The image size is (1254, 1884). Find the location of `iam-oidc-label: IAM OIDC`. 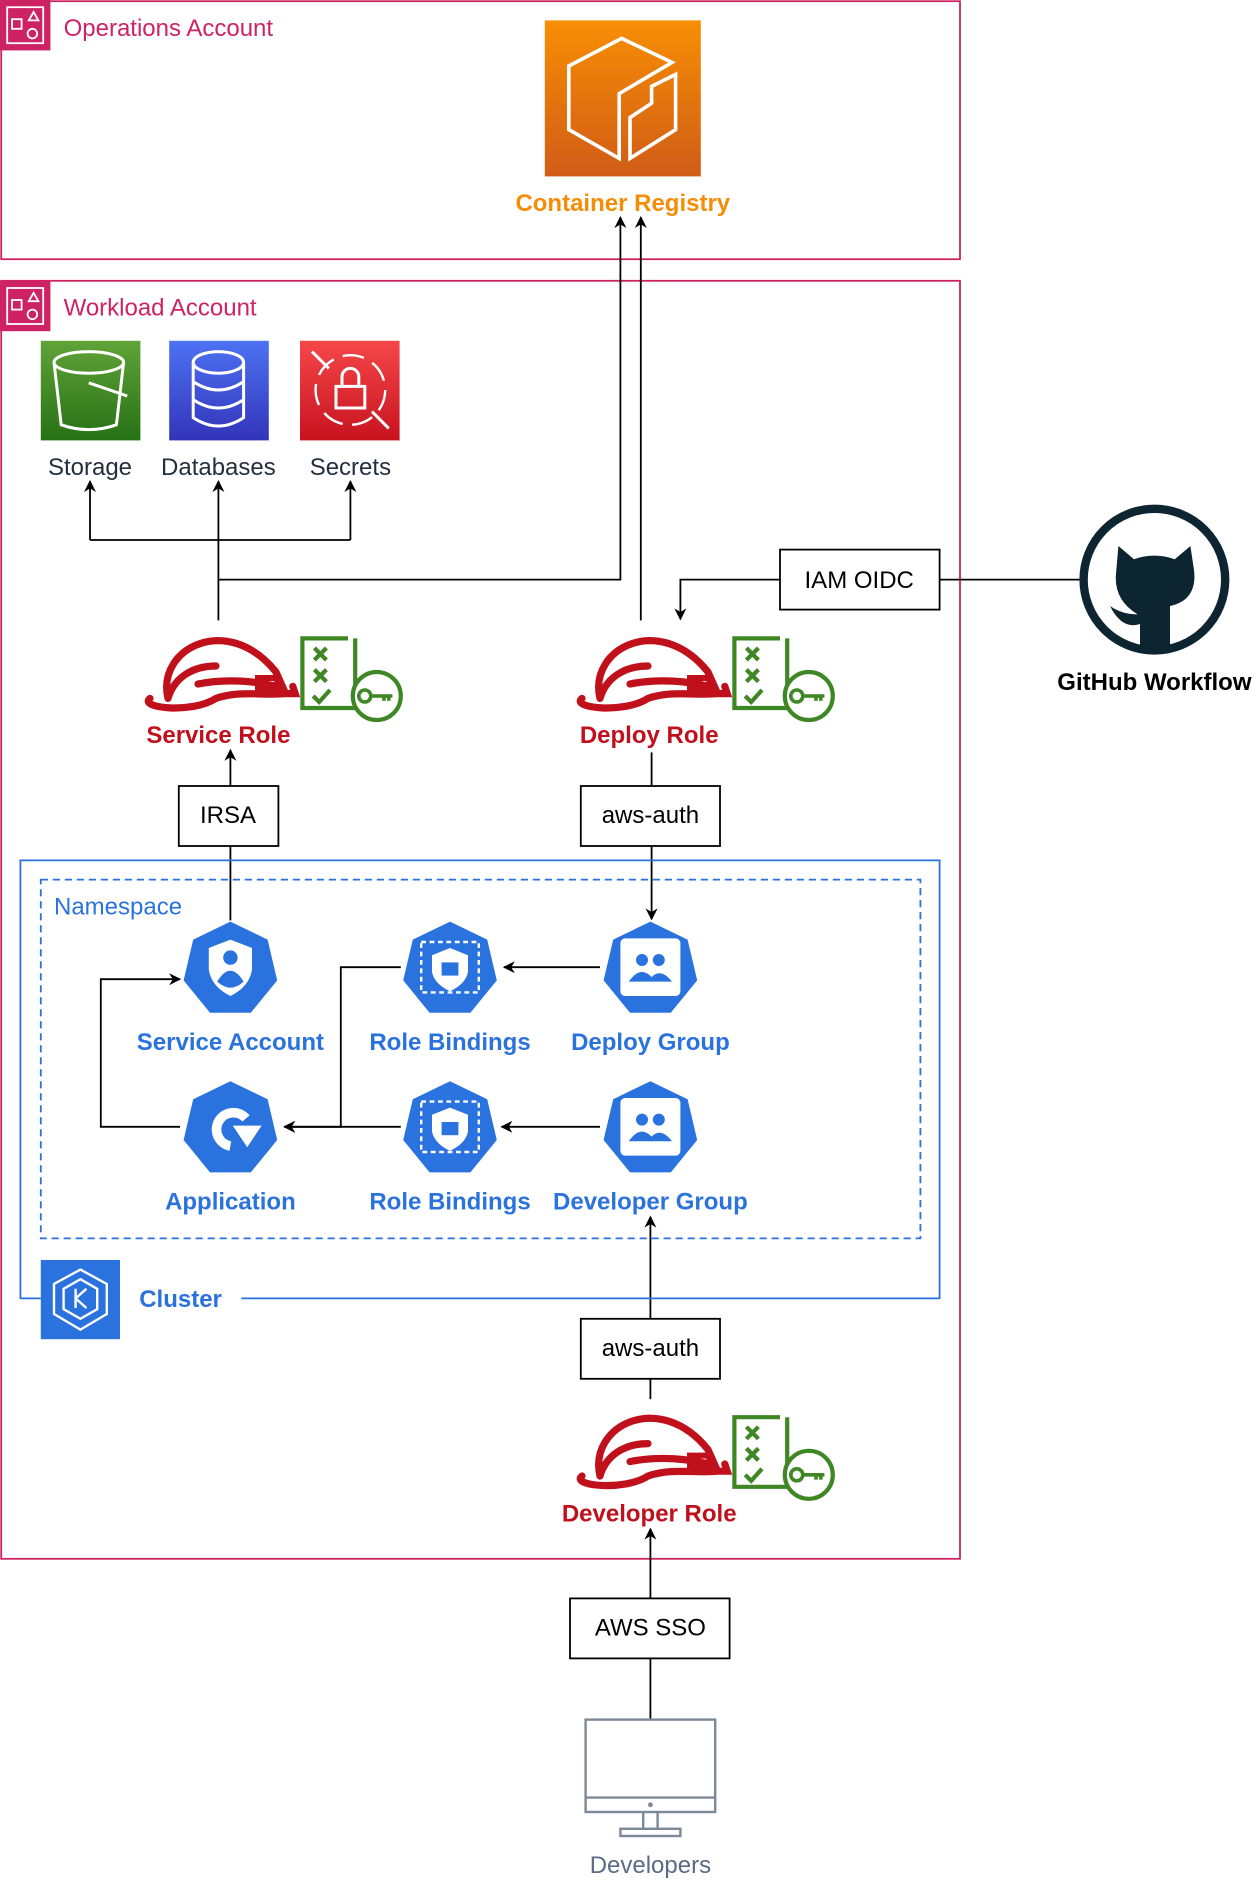

iam-oidc-label: IAM OIDC is located at coordinates (859, 580).